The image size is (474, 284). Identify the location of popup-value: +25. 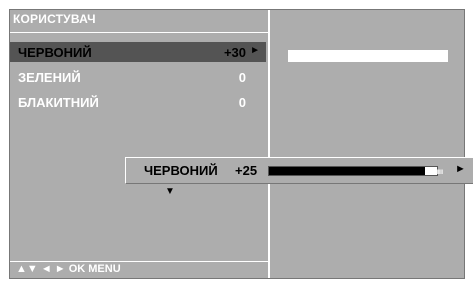
(246, 170).